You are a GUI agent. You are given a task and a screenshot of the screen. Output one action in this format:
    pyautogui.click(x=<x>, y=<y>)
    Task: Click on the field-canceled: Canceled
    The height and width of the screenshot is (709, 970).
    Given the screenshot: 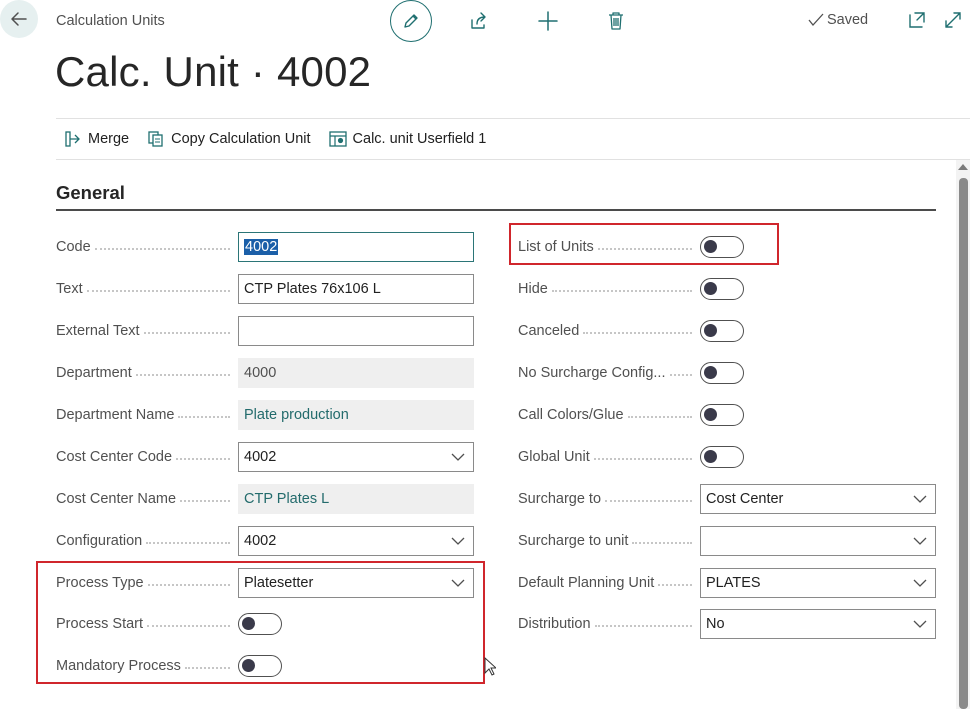 What is the action you would take?
    pyautogui.click(x=631, y=331)
    